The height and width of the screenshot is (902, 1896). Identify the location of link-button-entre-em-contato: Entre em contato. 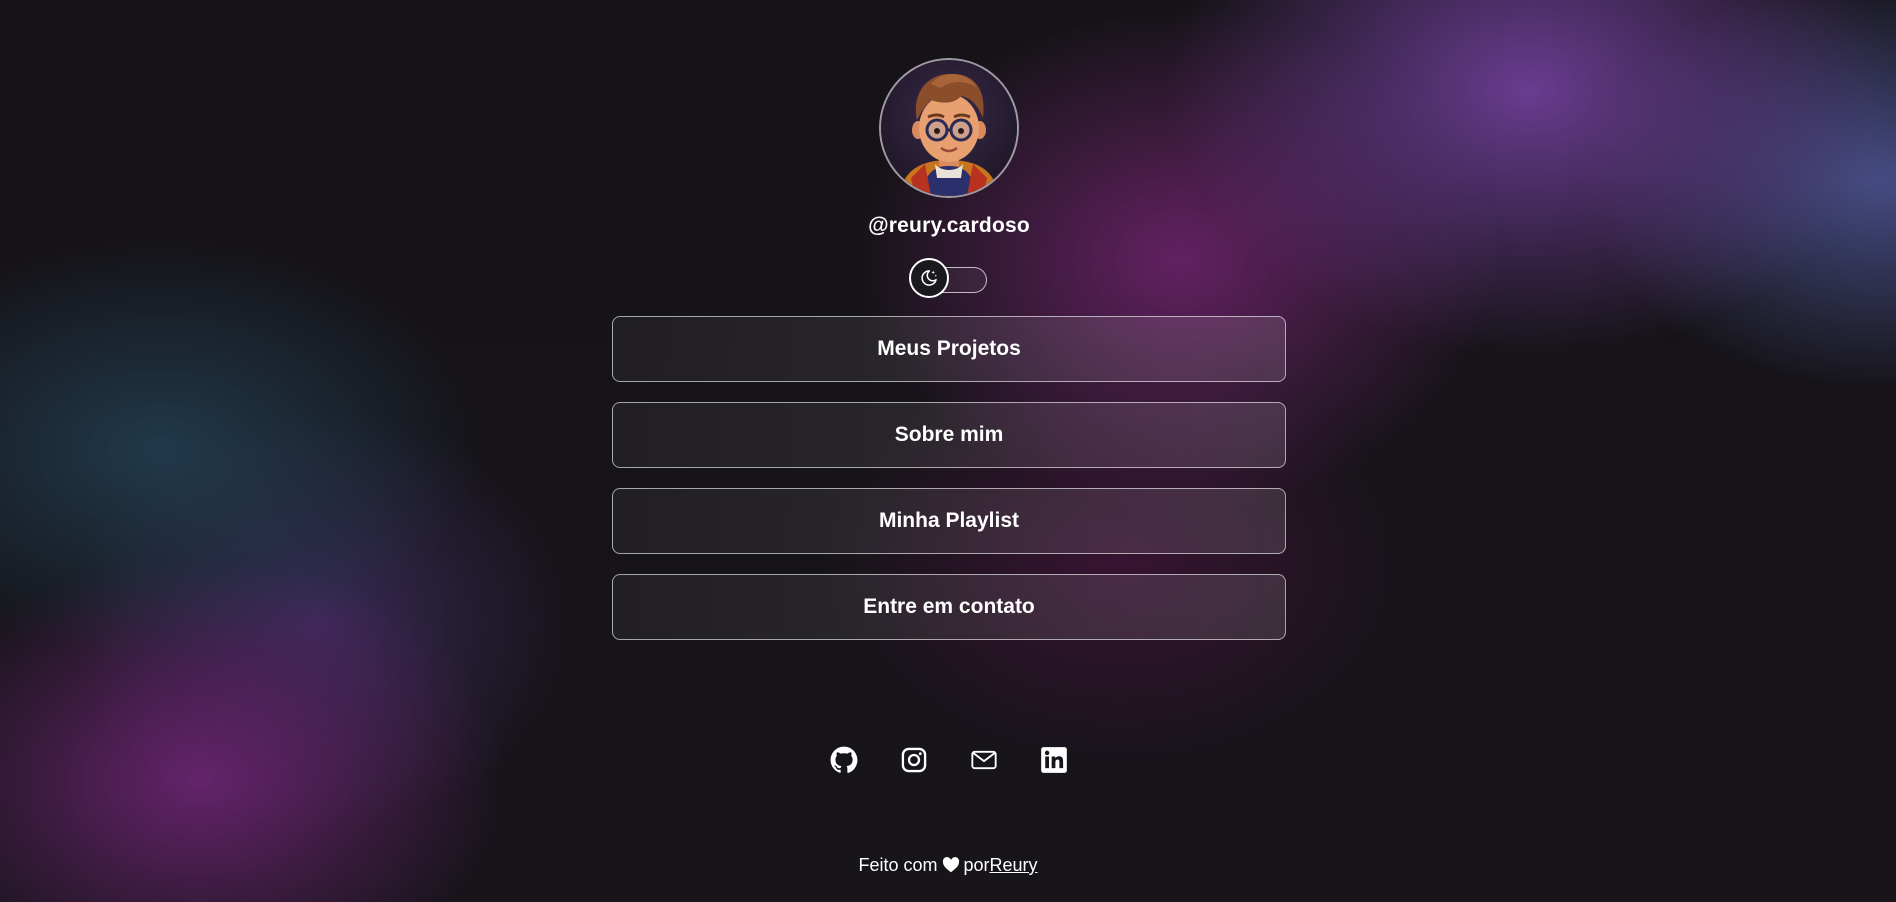
(949, 607).